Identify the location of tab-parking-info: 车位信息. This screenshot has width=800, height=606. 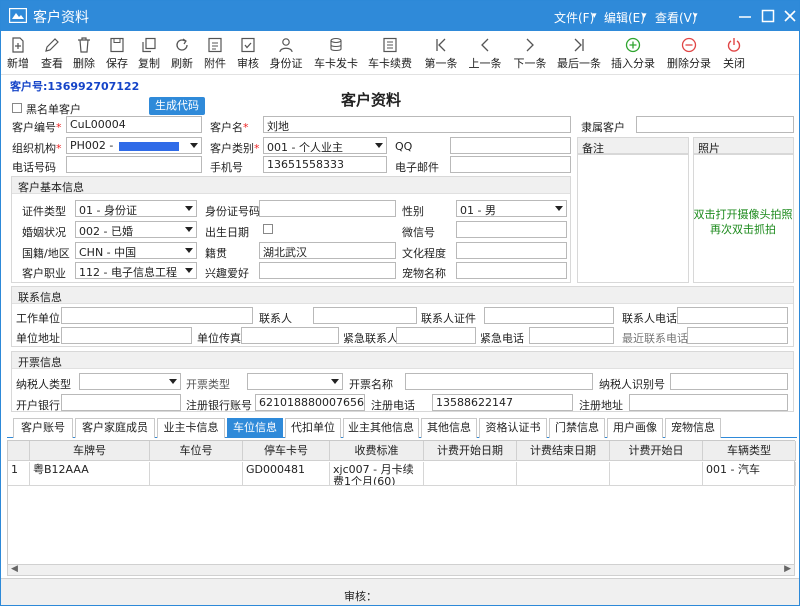
(255, 428).